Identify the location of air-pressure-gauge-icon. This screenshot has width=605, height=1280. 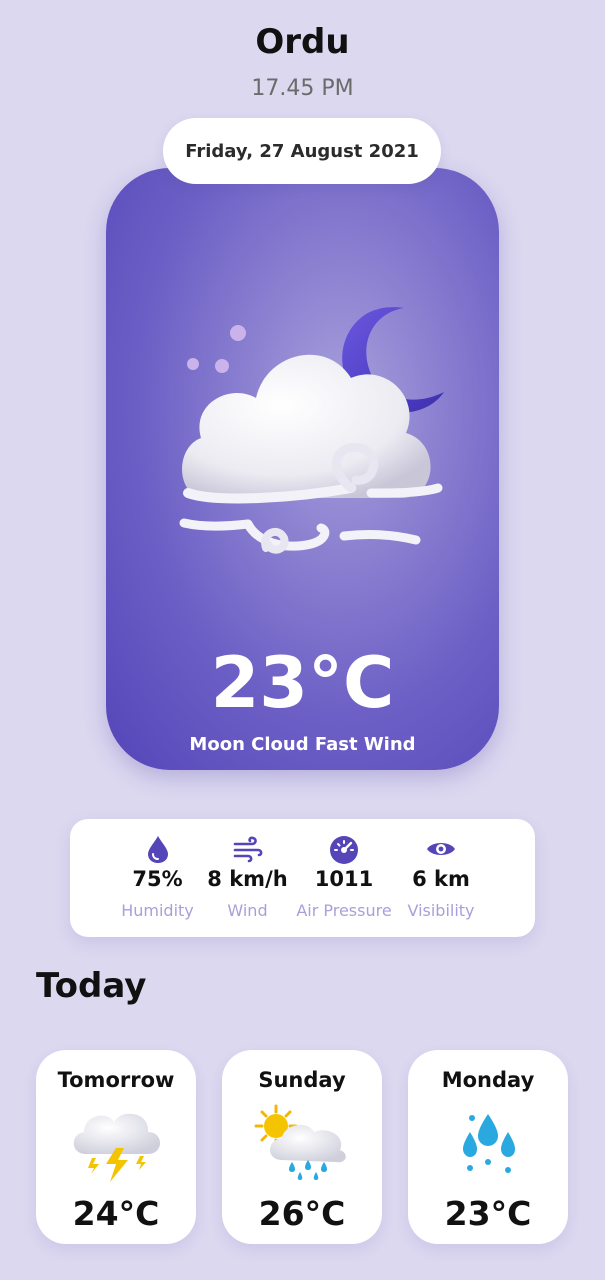
(344, 850).